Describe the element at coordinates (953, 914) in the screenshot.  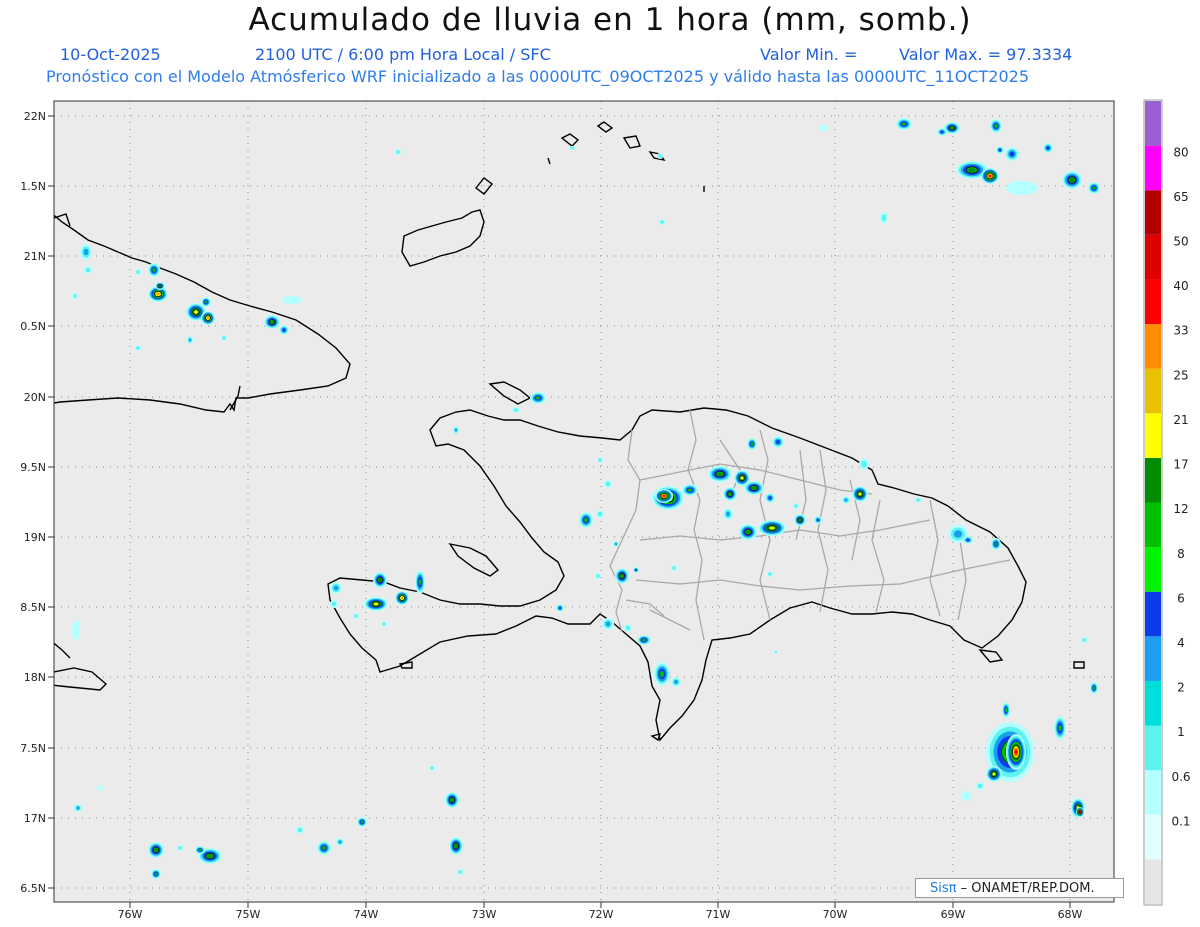
I see `lon-label: 69W` at that location.